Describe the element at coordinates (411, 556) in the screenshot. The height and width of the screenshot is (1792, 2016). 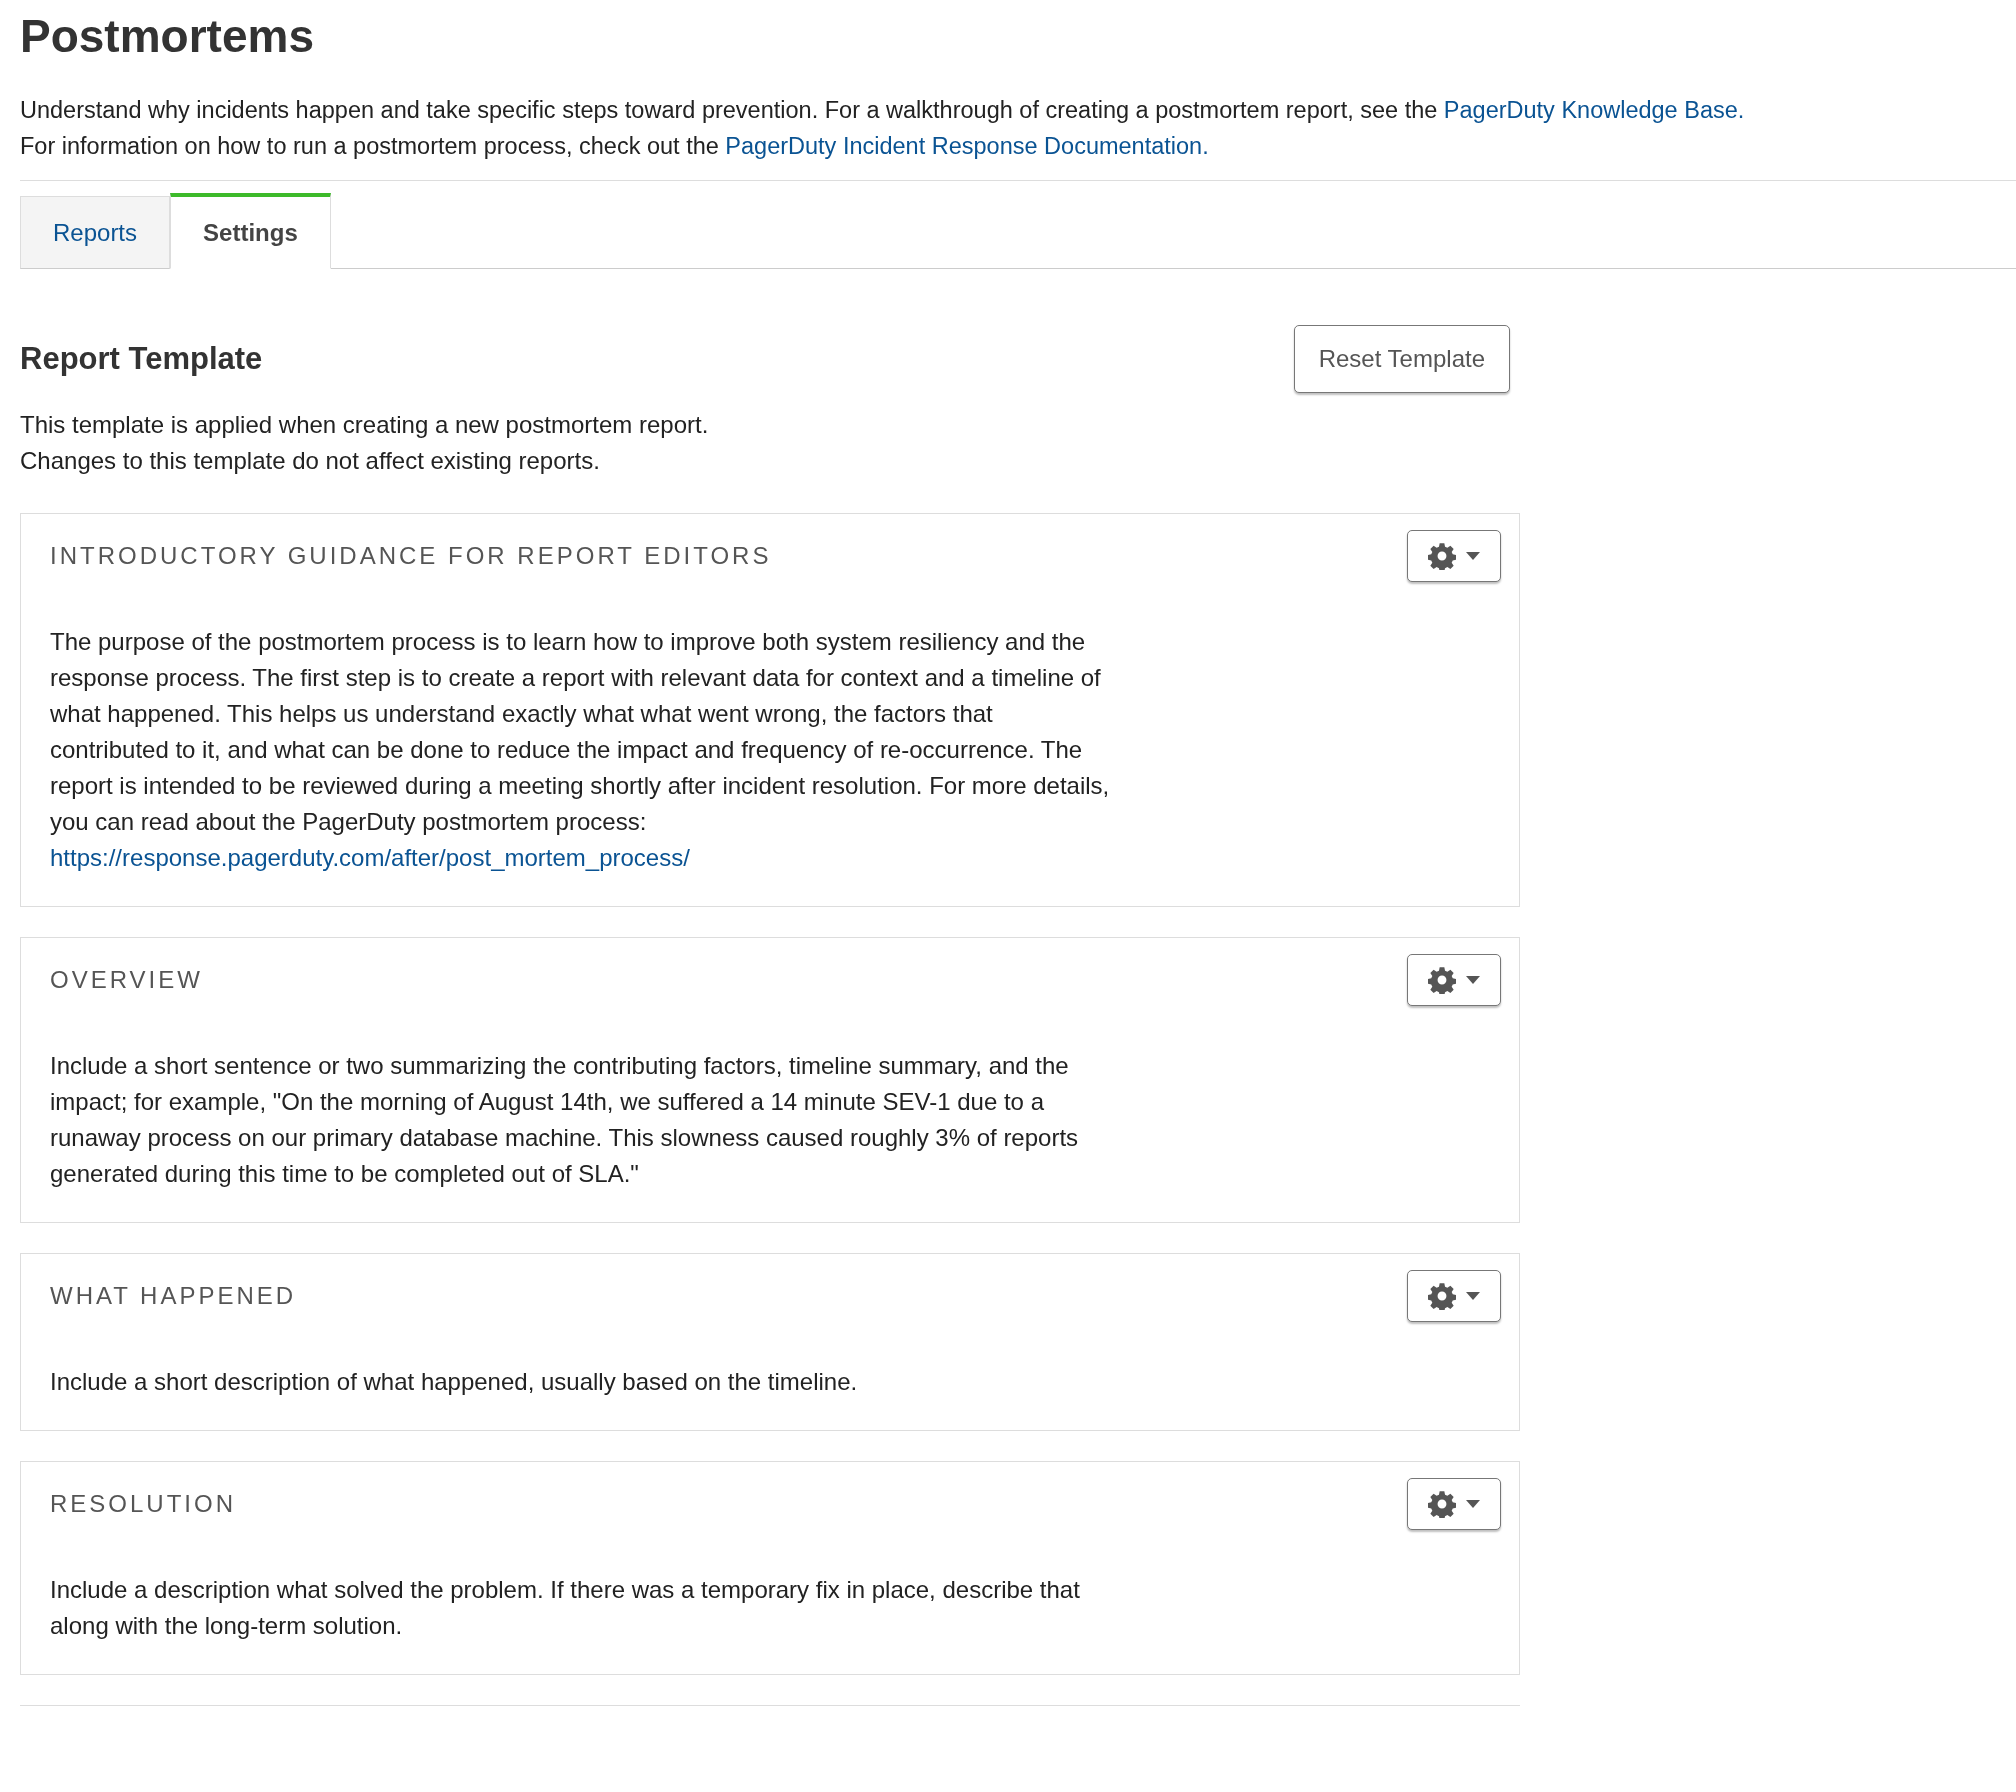
I see `card-heading: INTRODUCTORY GUIDANCE FOR REPORT EDITORS` at that location.